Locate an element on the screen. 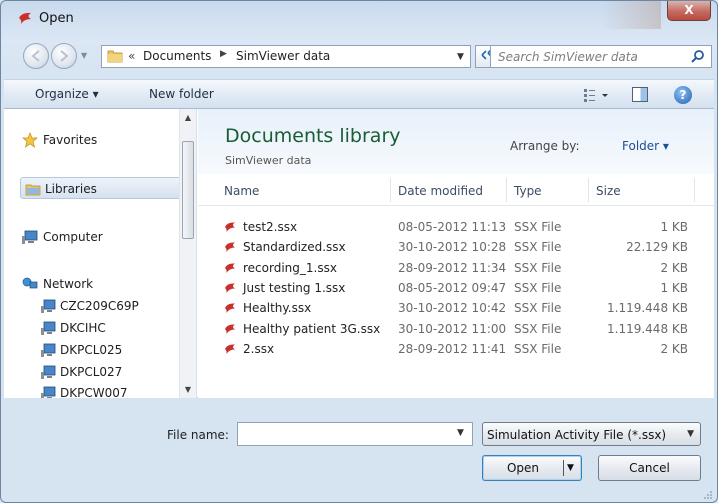 The height and width of the screenshot is (503, 718). nav-label: Favorites is located at coordinates (70, 140).